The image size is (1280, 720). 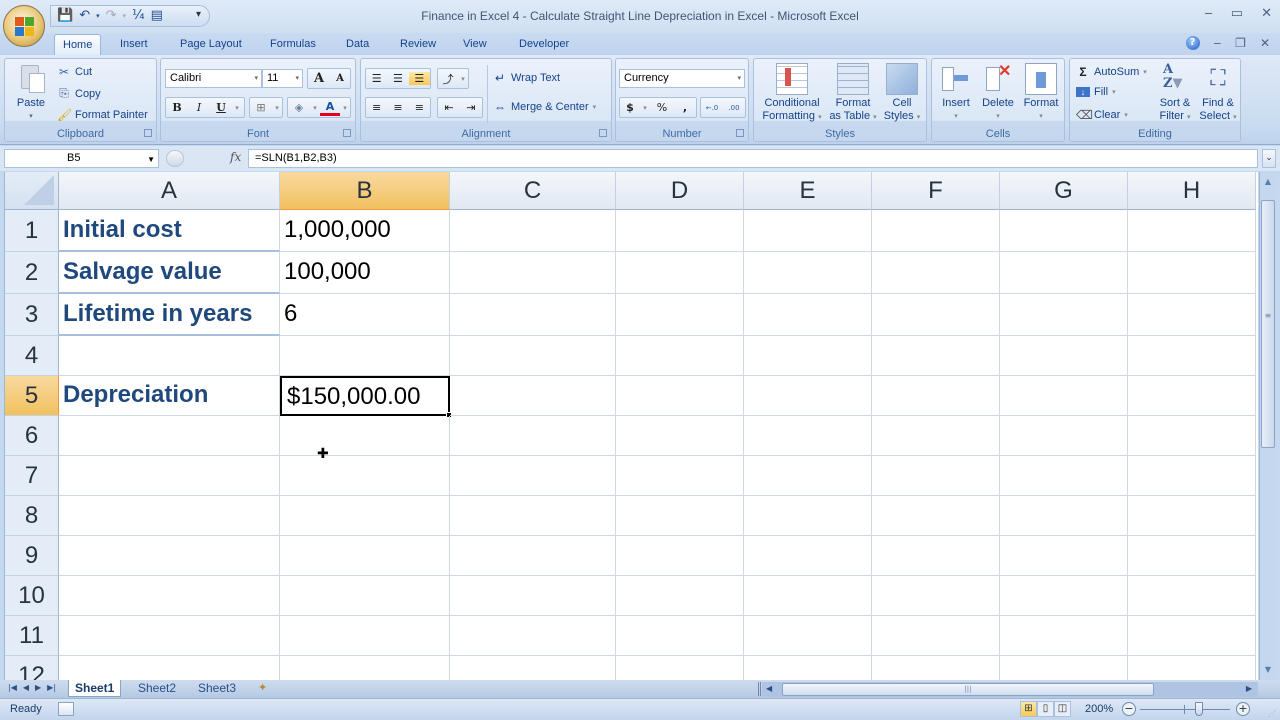 I want to click on cell-d1, so click(x=680, y=231).